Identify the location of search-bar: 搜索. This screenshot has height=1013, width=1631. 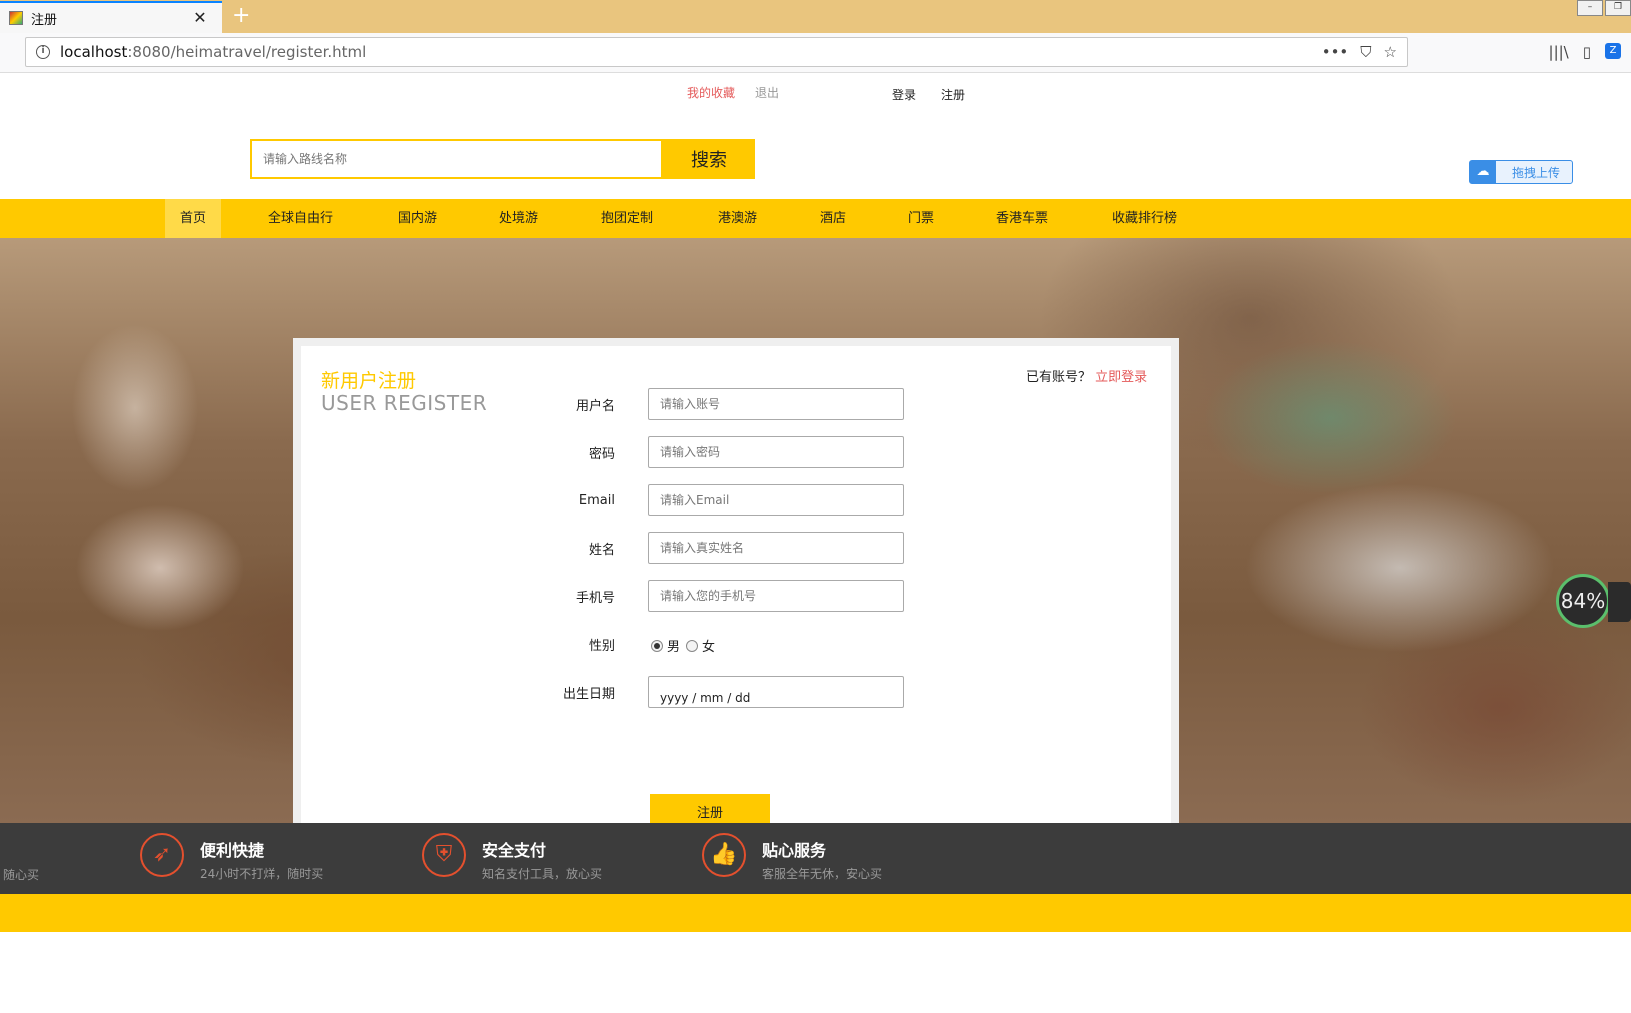
(502, 159).